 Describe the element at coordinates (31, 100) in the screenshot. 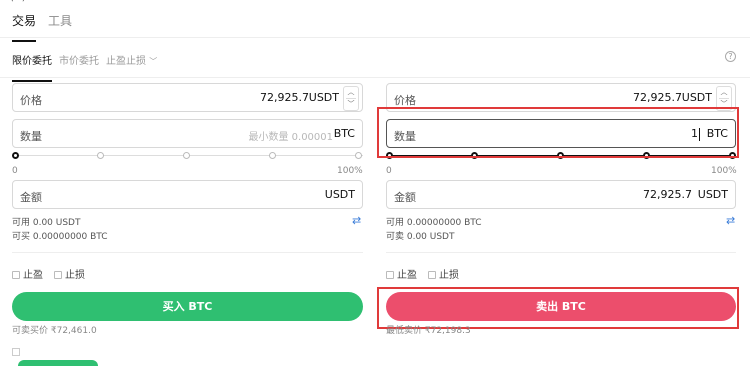

I see `buy-price-label: 价格` at that location.